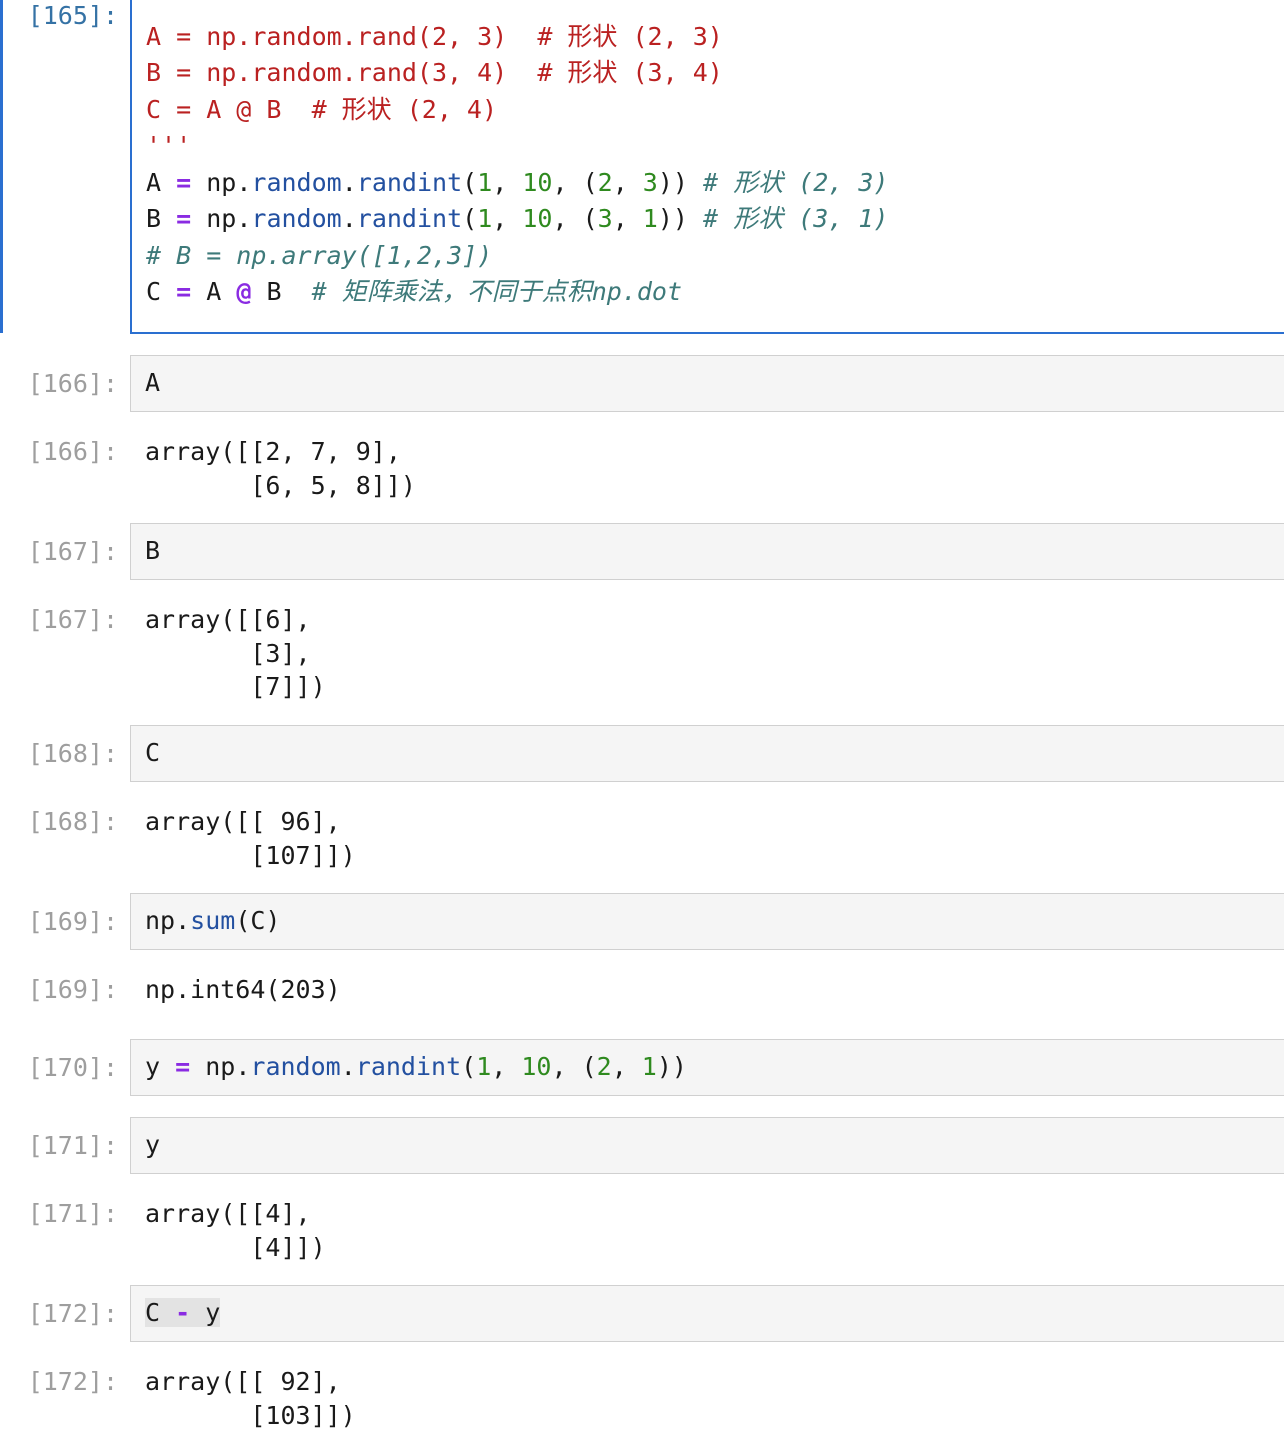  What do you see at coordinates (796, 218) in the screenshot?
I see `code-token: # 形状 (3, 1)` at bounding box center [796, 218].